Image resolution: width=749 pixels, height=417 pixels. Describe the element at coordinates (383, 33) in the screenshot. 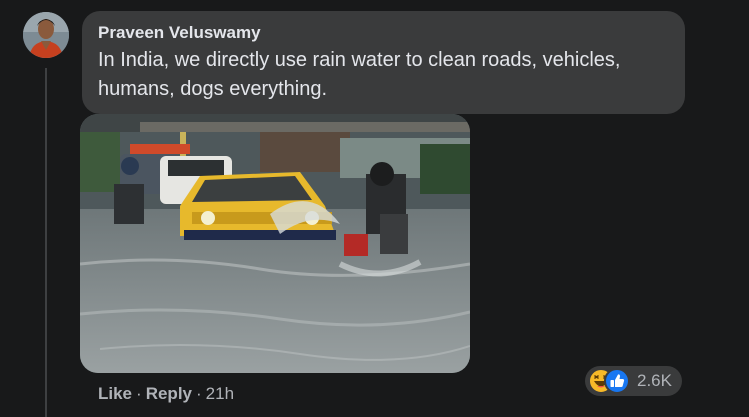

I see `comment-author: Praveen Veluswamy` at that location.